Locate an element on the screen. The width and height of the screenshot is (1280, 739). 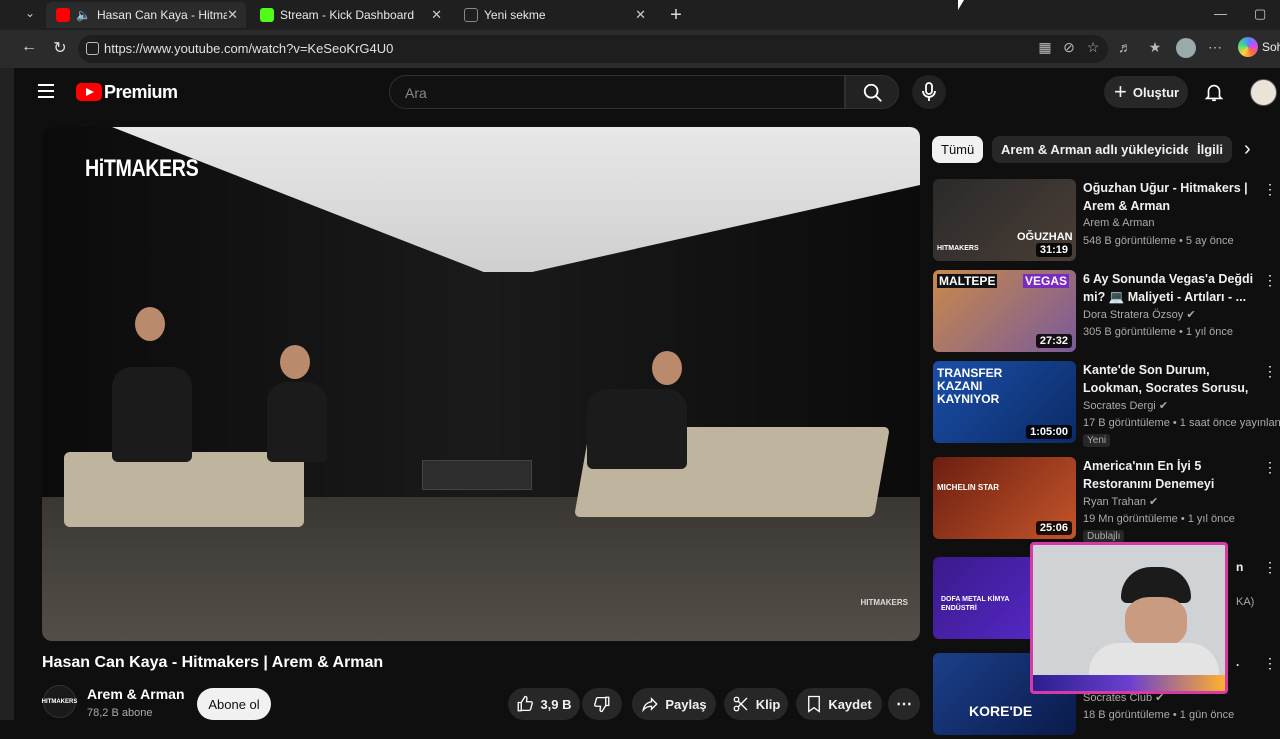
apps-icon: ▦ is located at coordinates (1045, 47).